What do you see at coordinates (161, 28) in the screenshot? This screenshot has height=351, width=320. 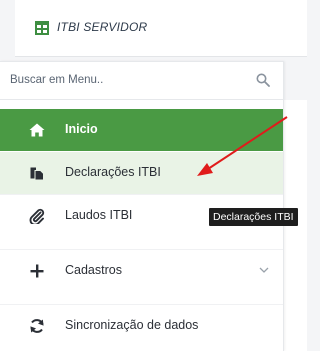 I see `app-header: ITBI SERVIDOR` at bounding box center [161, 28].